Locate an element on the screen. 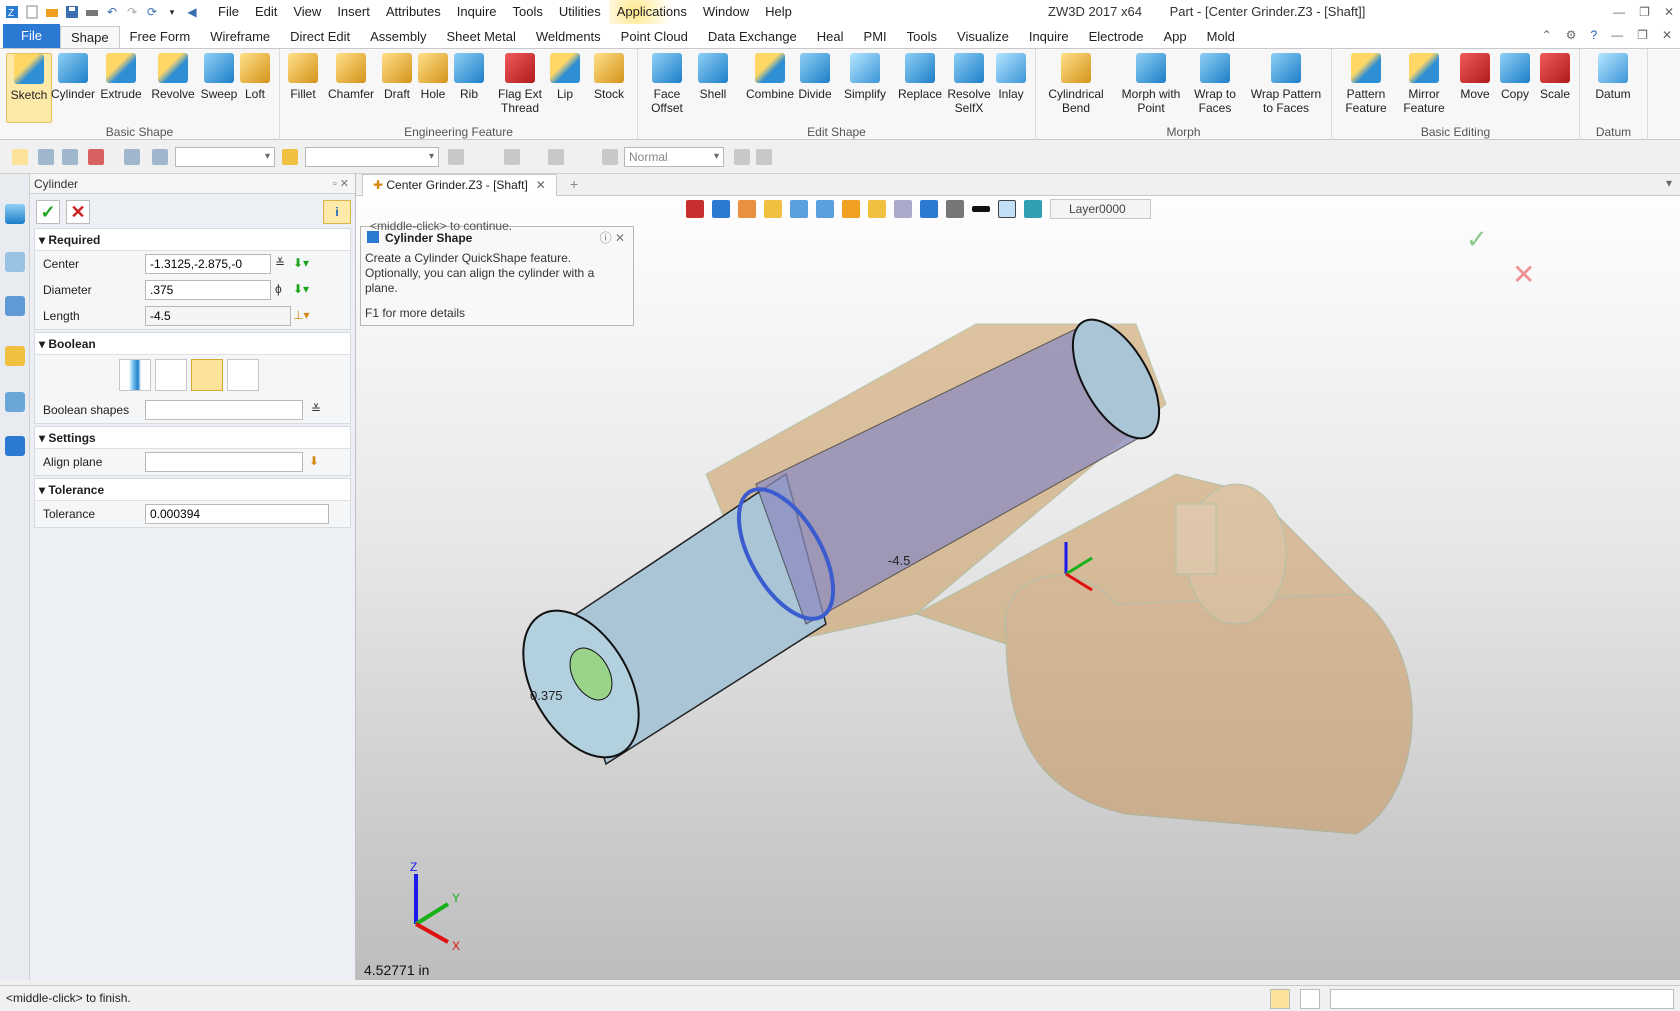 This screenshot has width=1680, height=1011. lasso-icon is located at coordinates (132, 157).